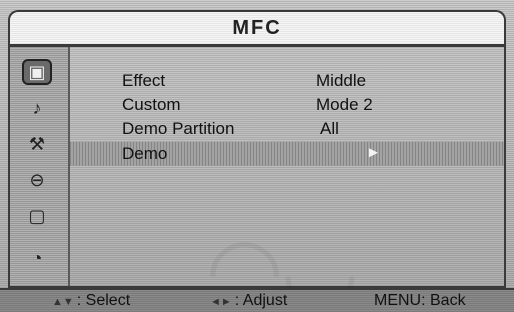 The height and width of the screenshot is (312, 514). Describe the element at coordinates (287, 129) in the screenshot. I see `menu-item-demo-partition: Demo Partition All` at that location.